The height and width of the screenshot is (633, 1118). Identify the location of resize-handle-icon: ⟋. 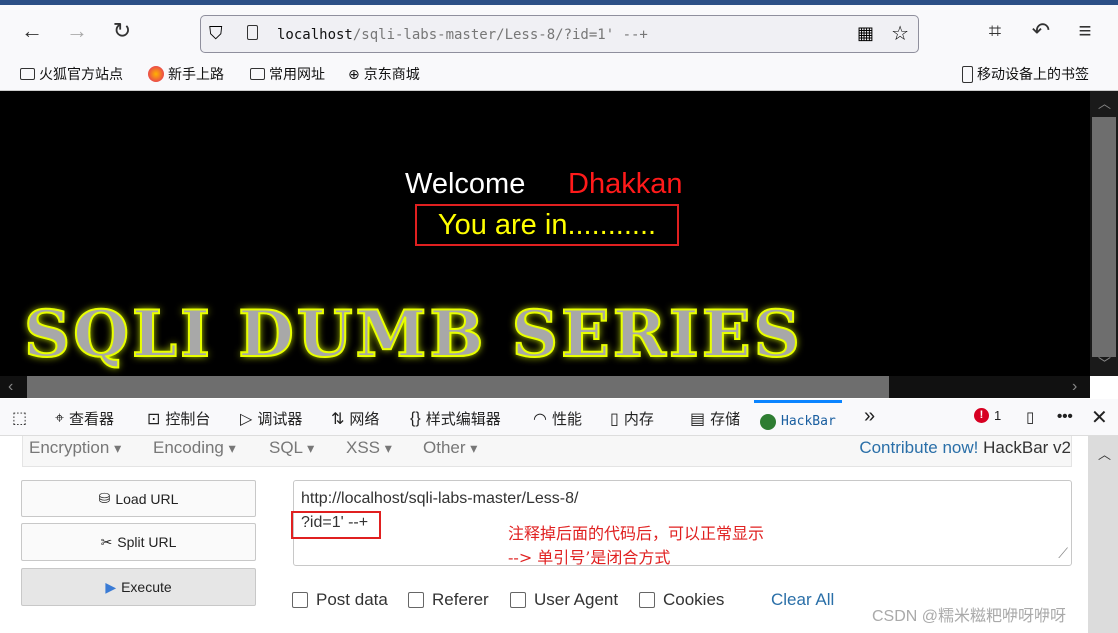
(1063, 553).